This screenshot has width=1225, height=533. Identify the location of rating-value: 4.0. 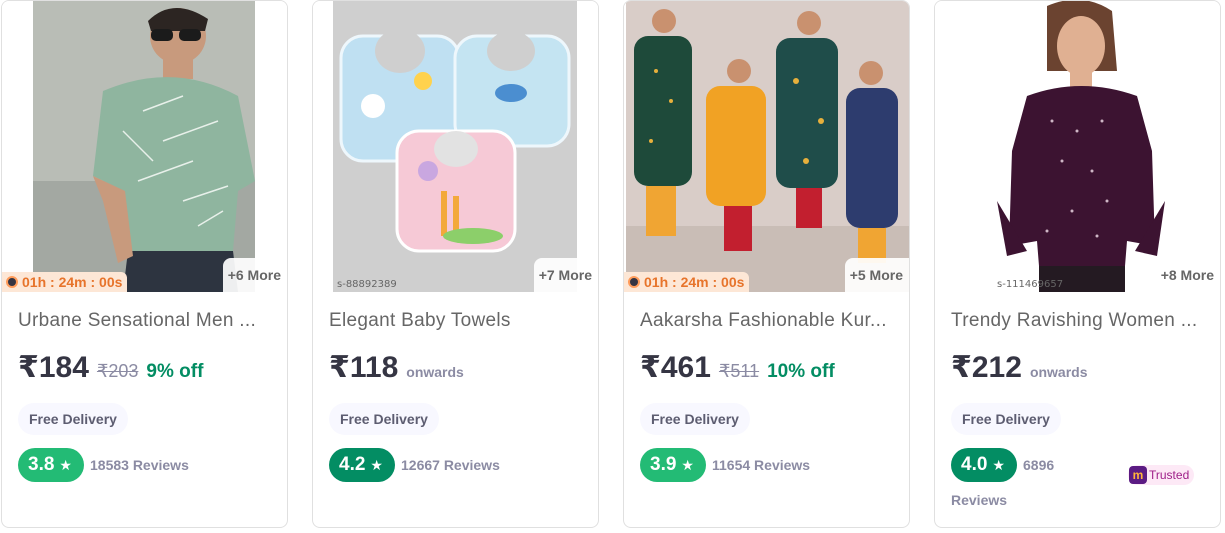
(974, 464).